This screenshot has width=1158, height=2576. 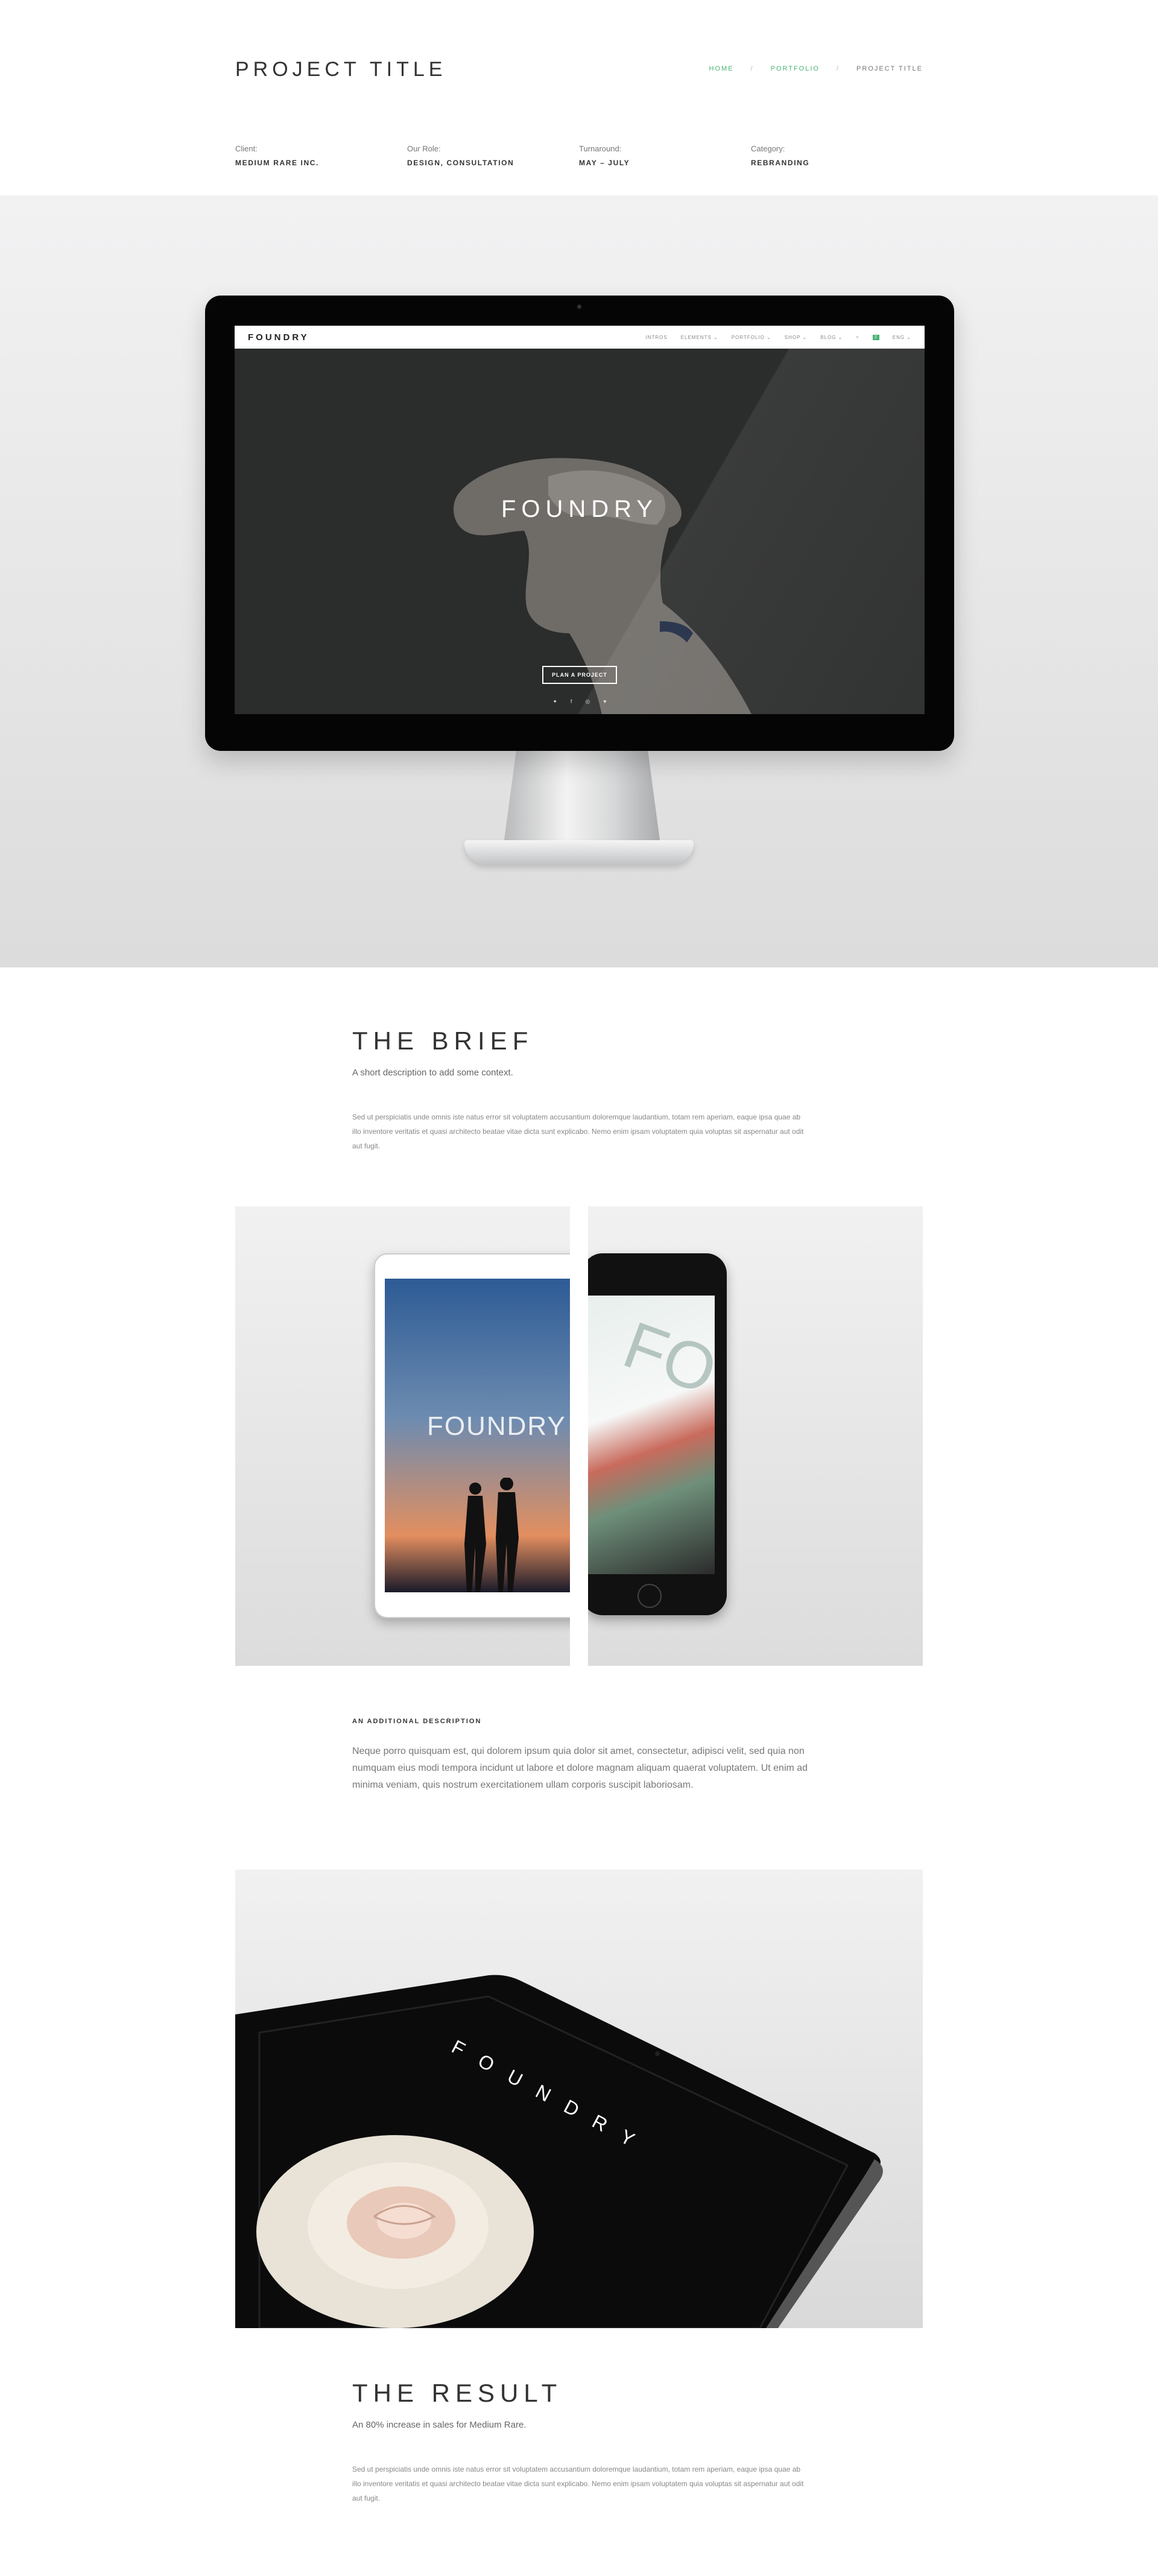 I want to click on page-title: PROJECT TITLE, so click(x=341, y=69).